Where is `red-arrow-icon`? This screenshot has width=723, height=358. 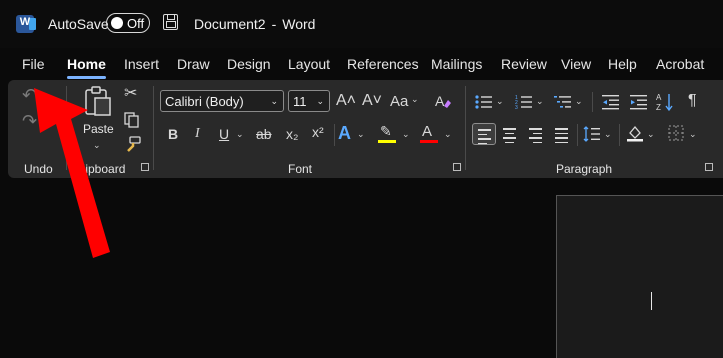
red-arrow-icon is located at coordinates (72, 173).